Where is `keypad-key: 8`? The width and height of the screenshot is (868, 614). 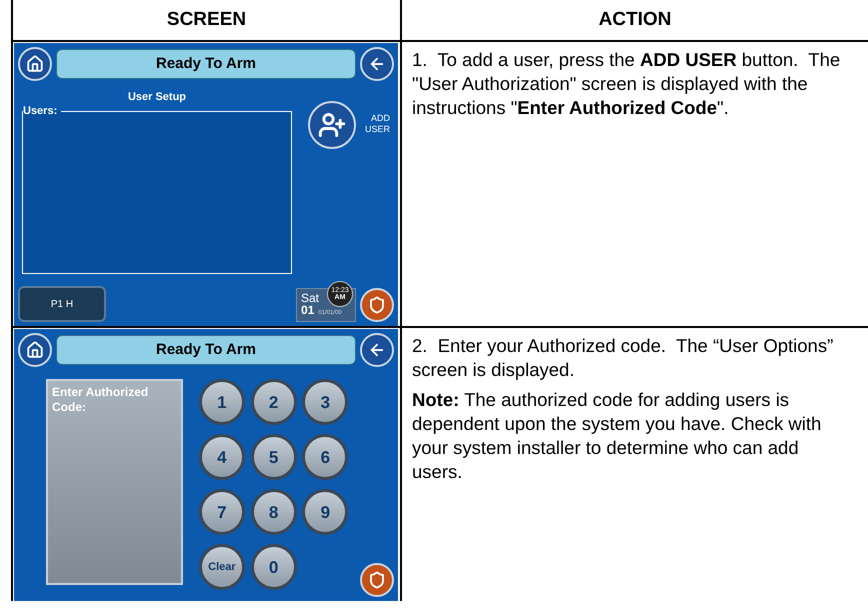 keypad-key: 8 is located at coordinates (273, 512).